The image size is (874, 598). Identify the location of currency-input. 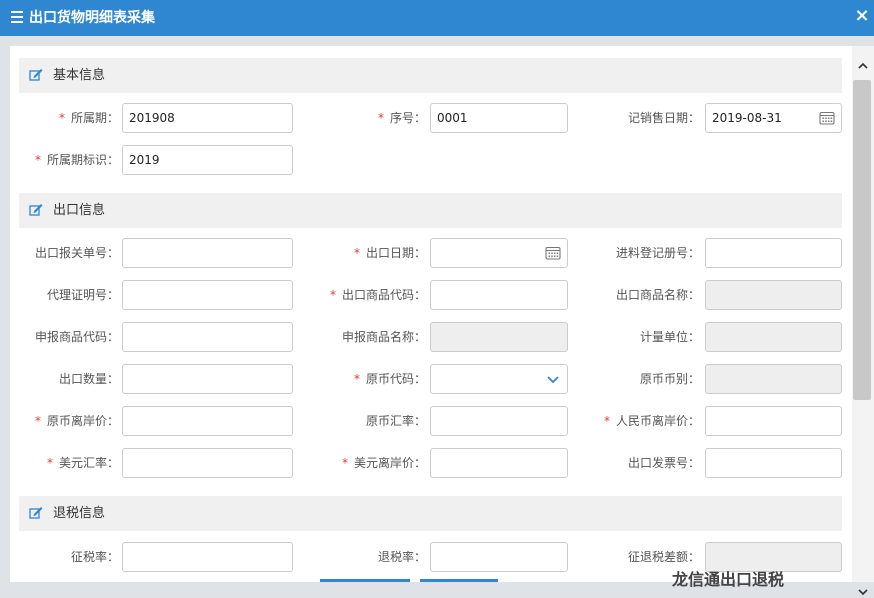
(773, 379).